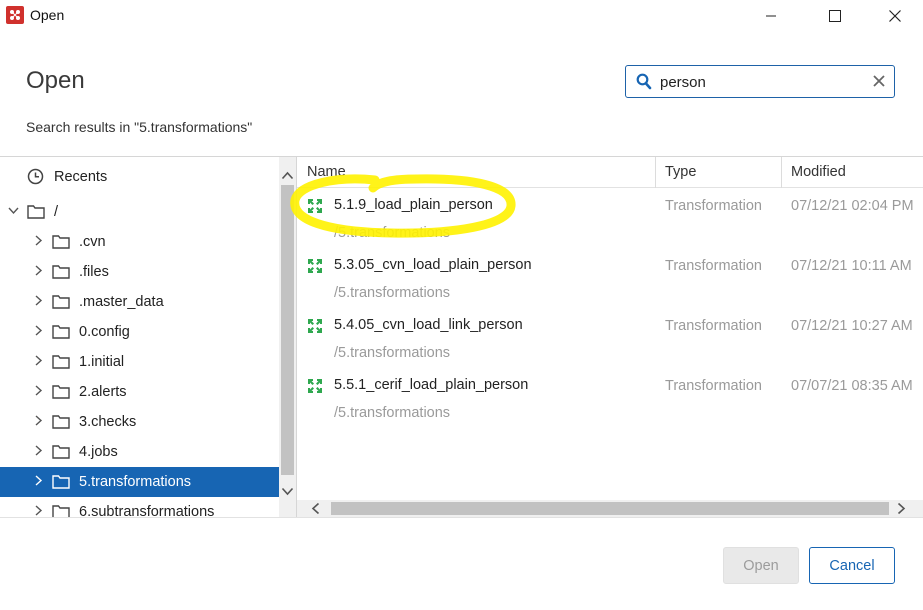 The height and width of the screenshot is (610, 923). What do you see at coordinates (55, 80) in the screenshot?
I see `dialog-heading: Open` at bounding box center [55, 80].